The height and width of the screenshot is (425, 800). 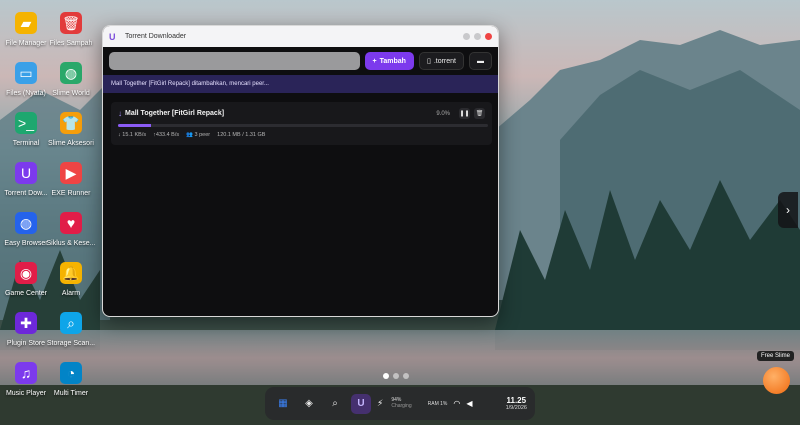 I want to click on battery-status: 94% Charging, so click(x=401, y=403).